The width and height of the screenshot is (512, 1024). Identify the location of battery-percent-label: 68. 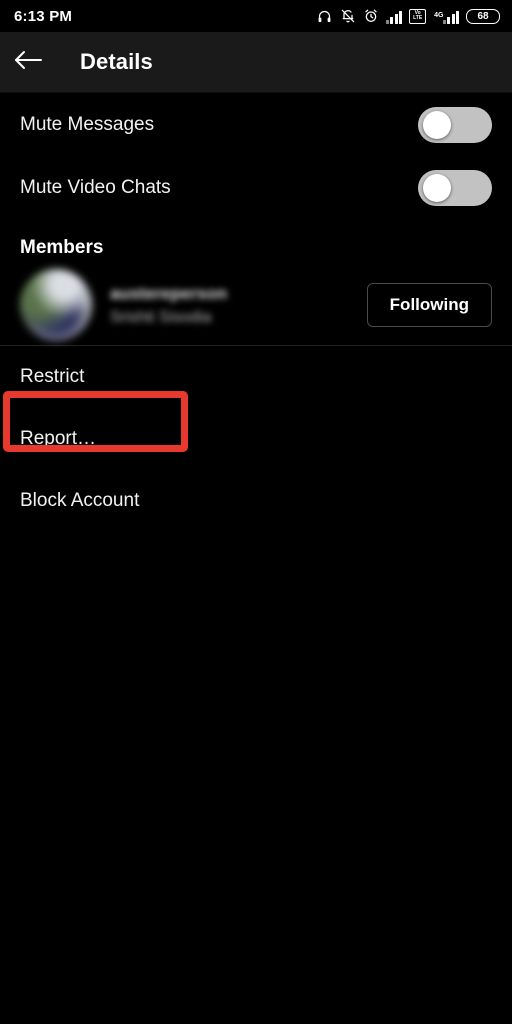
(483, 16).